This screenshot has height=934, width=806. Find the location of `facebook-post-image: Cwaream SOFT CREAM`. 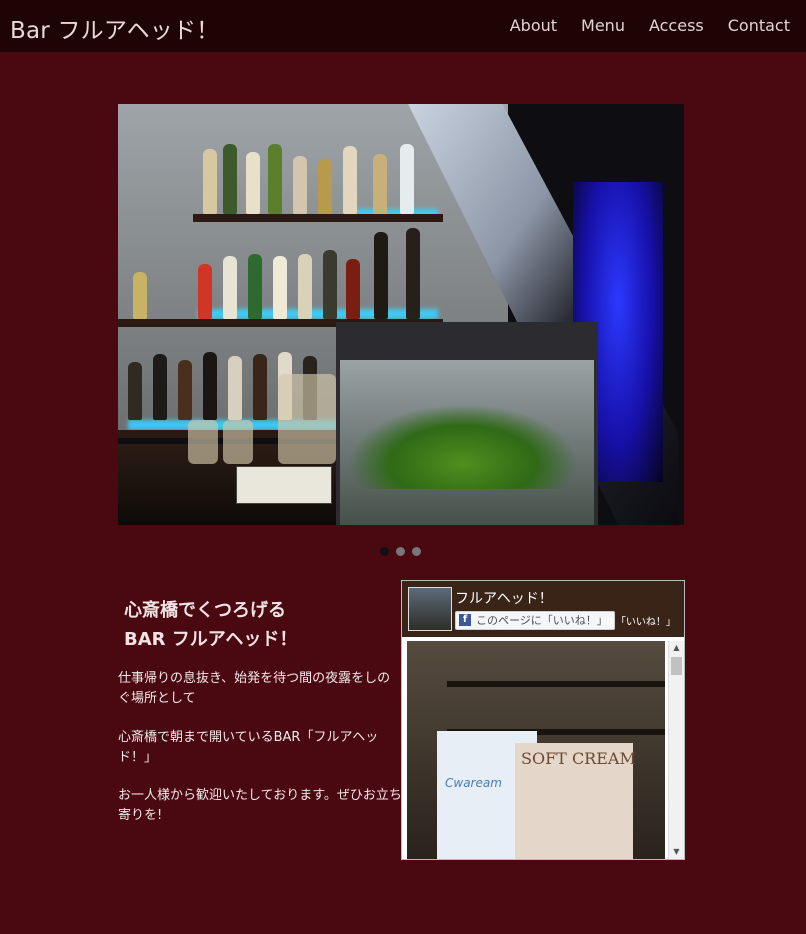

facebook-post-image: Cwaream SOFT CREAM is located at coordinates (536, 750).